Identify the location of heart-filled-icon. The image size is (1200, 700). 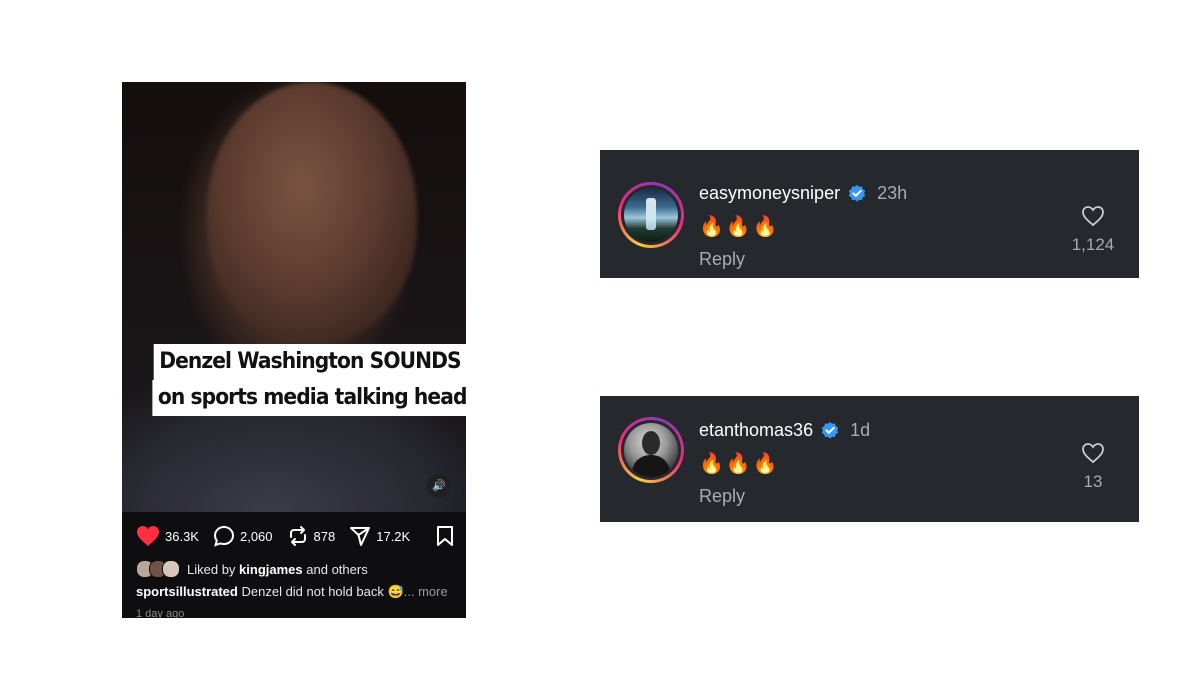
(148, 536).